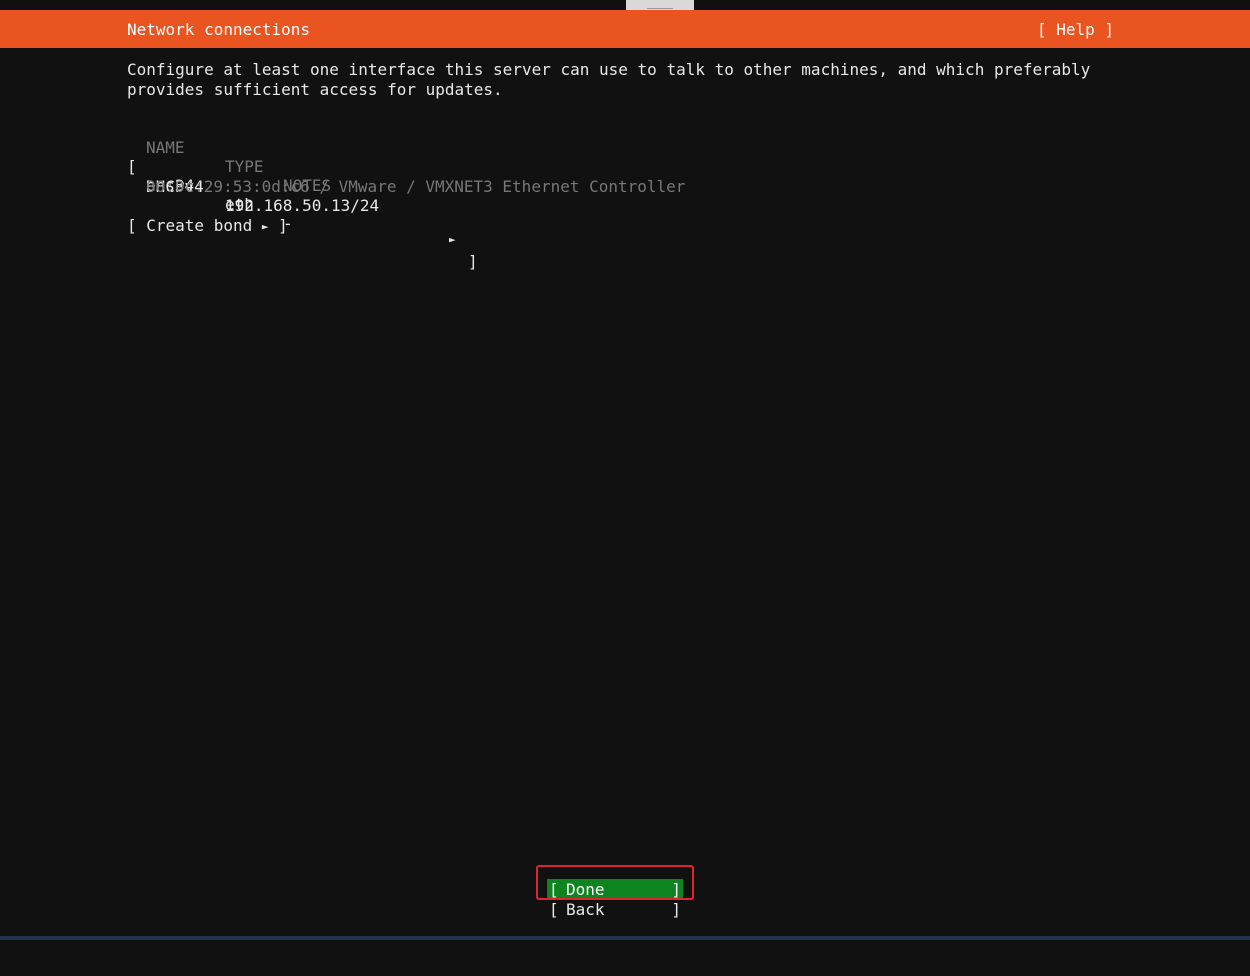 This screenshot has height=976, width=1250. Describe the element at coordinates (190, 225) in the screenshot. I see `create-bond-label: [ Create bond` at that location.